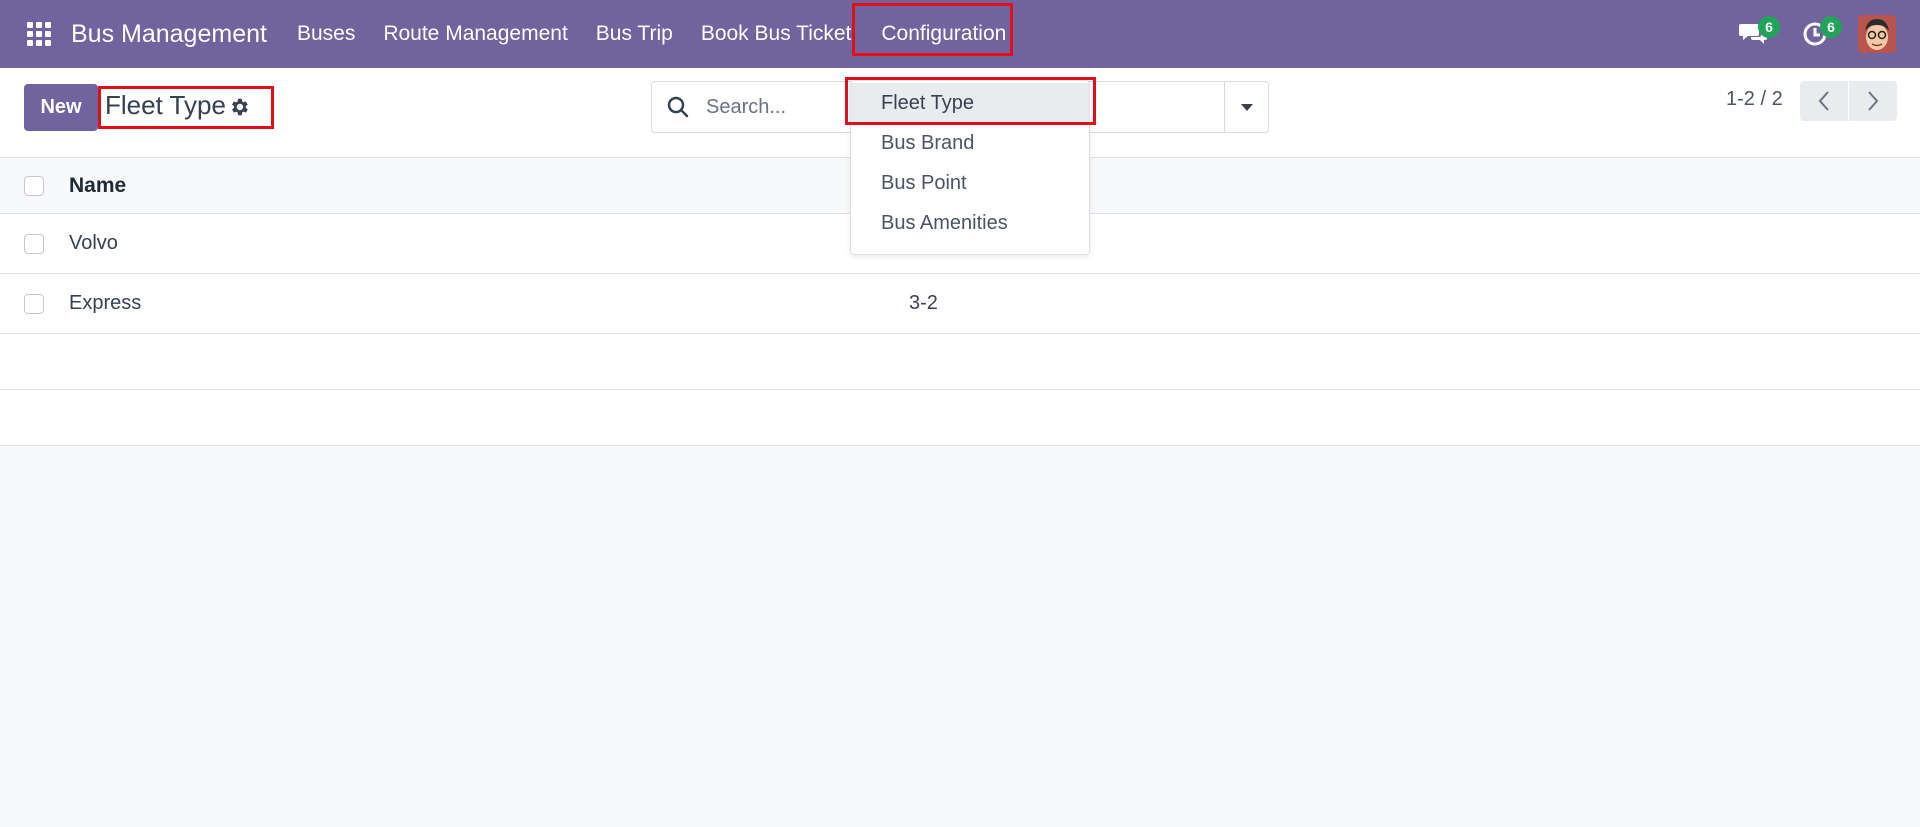 The width and height of the screenshot is (1920, 827). I want to click on systray: 6 6, so click(1827, 34).